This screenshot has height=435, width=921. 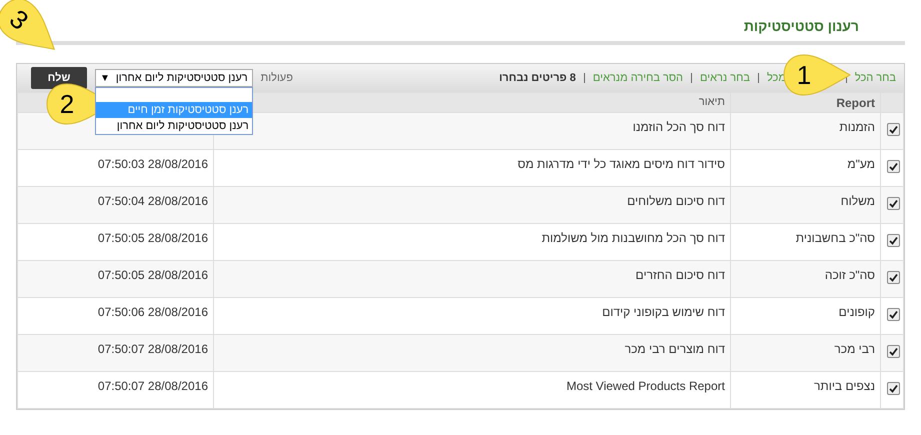 I want to click on report-description: דוח סיכום משלוחים, so click(x=676, y=201).